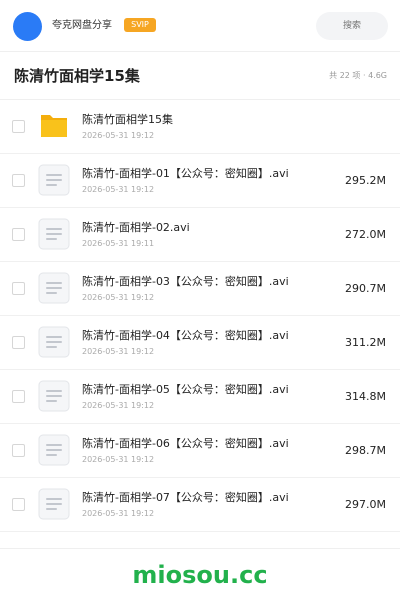 This screenshot has height=600, width=400. Describe the element at coordinates (136, 228) in the screenshot. I see `file-name: 陈清竹-面相学-02.avi` at that location.